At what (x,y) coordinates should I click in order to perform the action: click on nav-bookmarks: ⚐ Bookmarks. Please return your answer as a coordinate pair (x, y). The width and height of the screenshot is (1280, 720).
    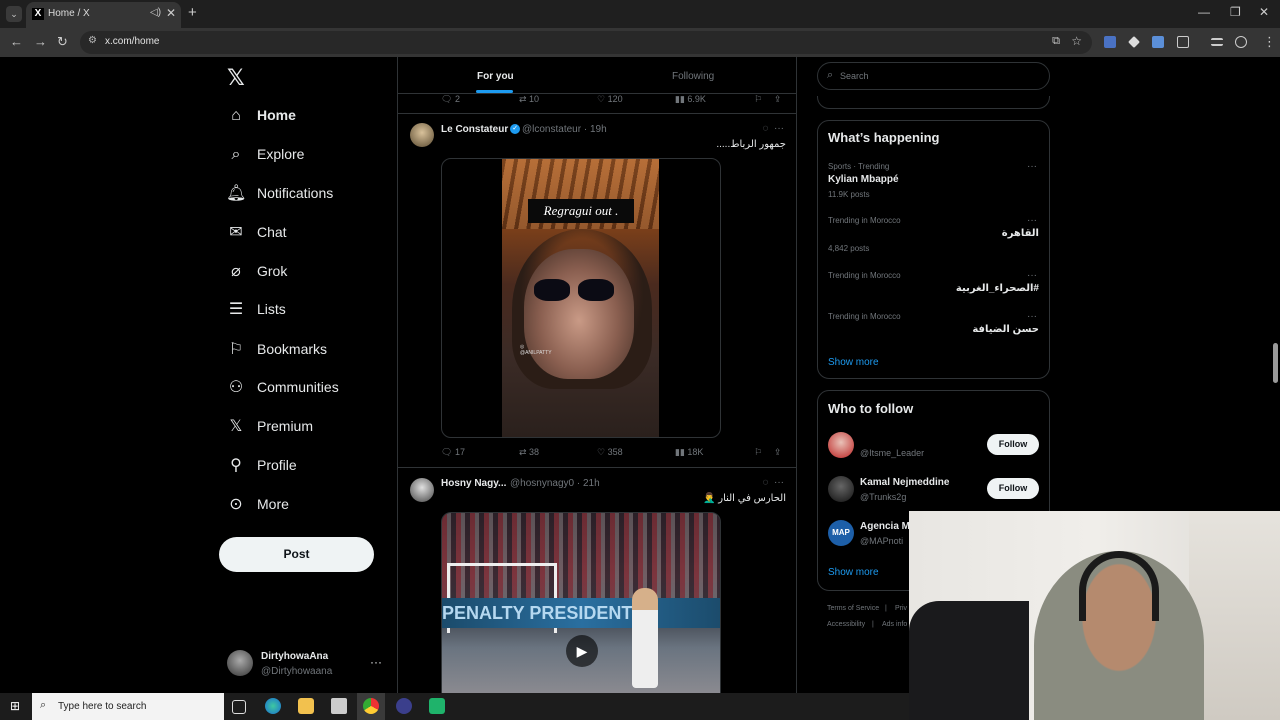
    Looking at the image, I should click on (306, 351).